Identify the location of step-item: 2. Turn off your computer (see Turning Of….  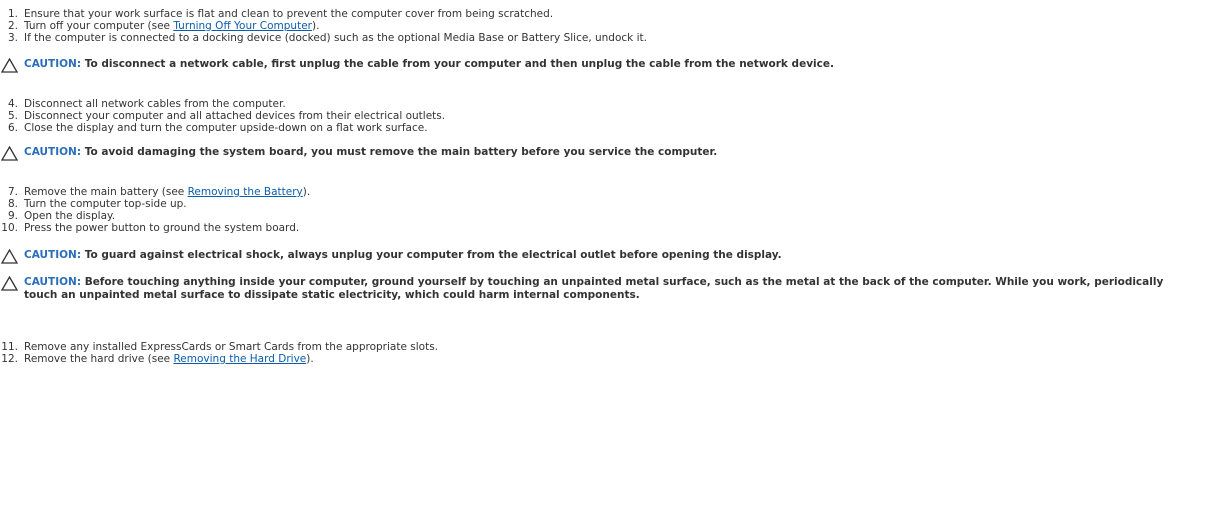
(163, 26).